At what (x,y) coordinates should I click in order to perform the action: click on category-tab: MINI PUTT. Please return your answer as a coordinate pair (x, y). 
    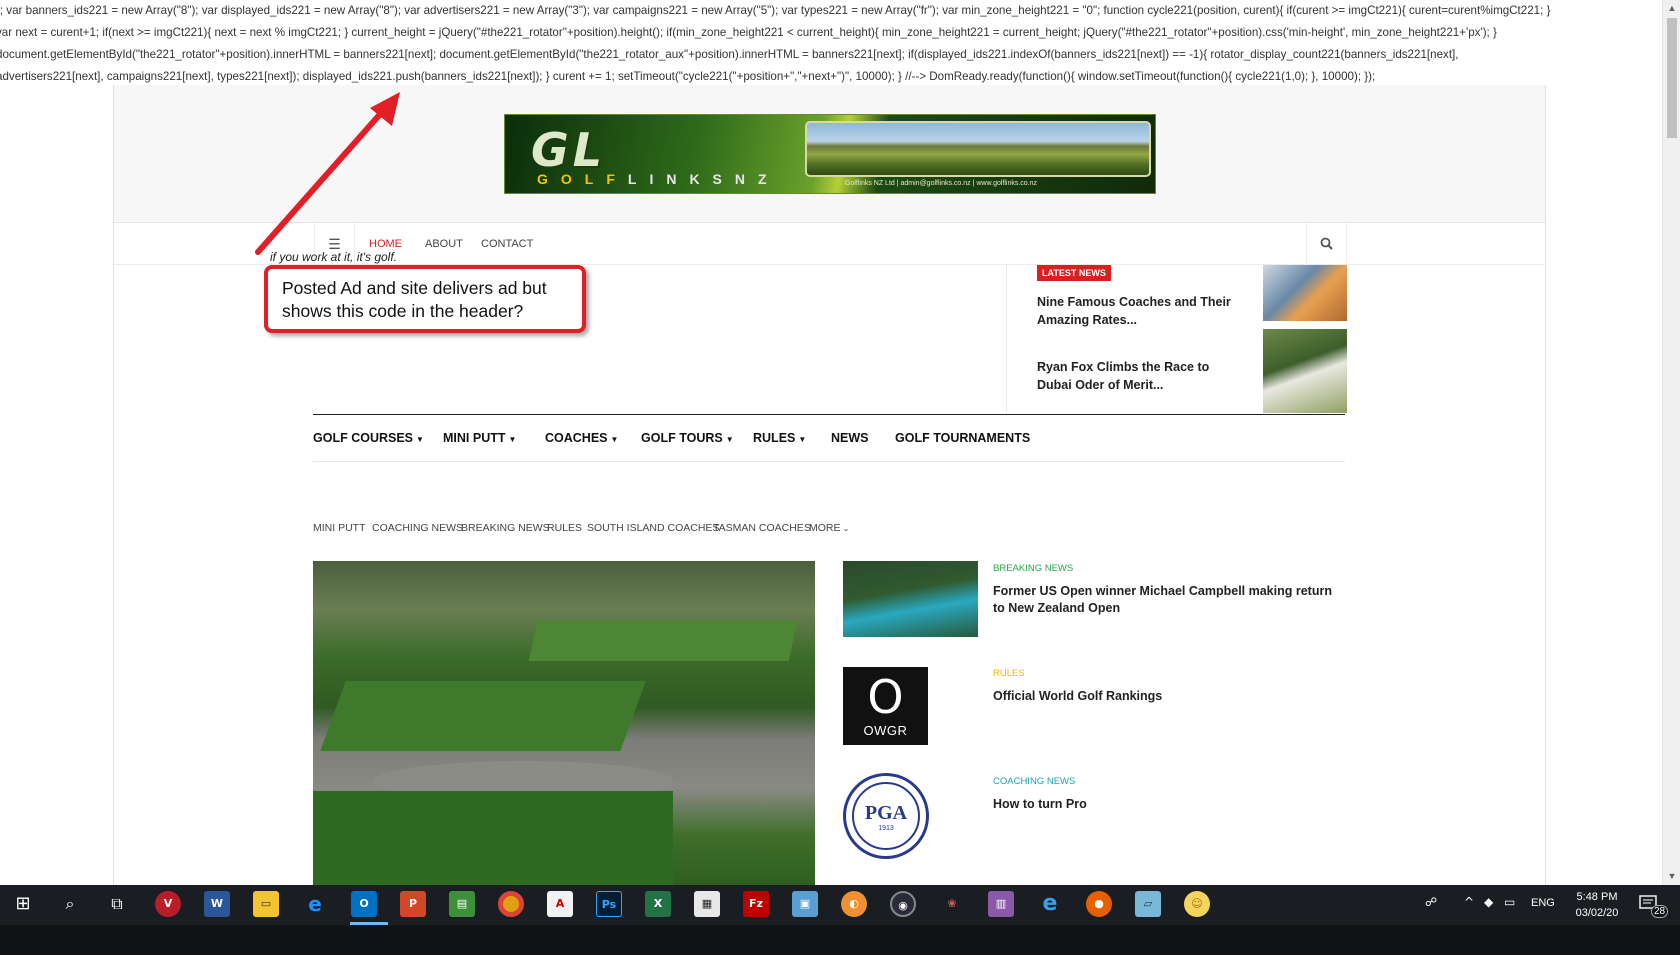
    Looking at the image, I should click on (339, 528).